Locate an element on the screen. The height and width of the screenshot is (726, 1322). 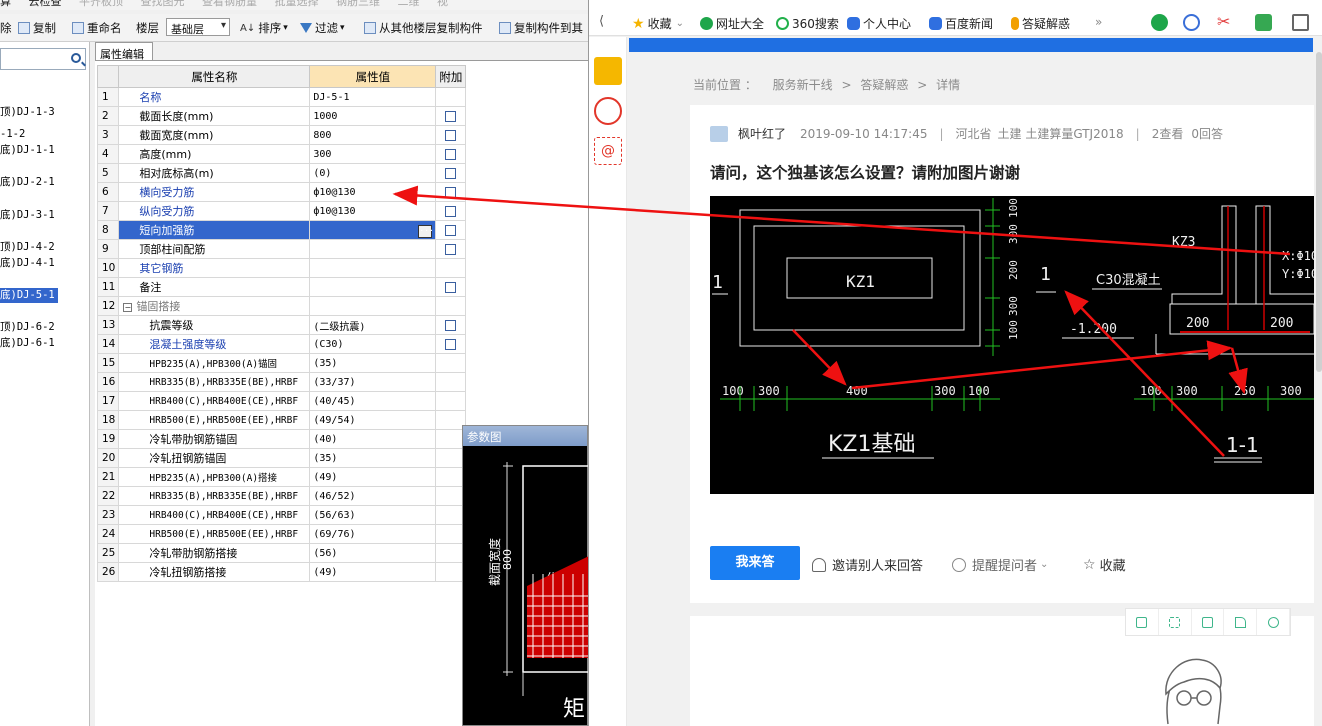
view-button: 视 is located at coordinates (442, 4).